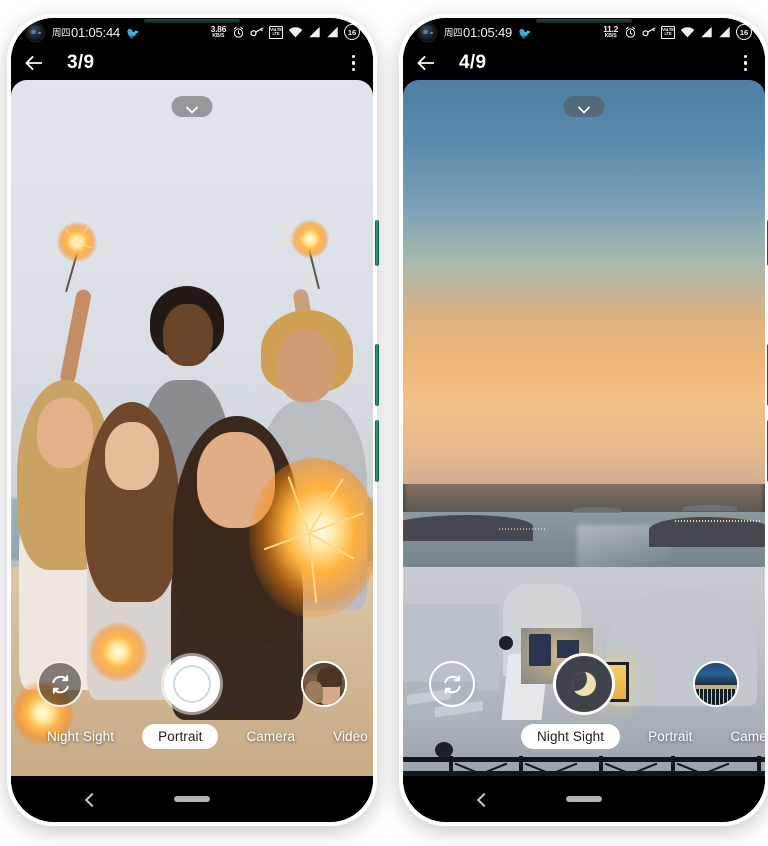 Image resolution: width=768 pixels, height=846 pixels. What do you see at coordinates (270, 736) in the screenshot?
I see `mode-camera: Camera` at bounding box center [270, 736].